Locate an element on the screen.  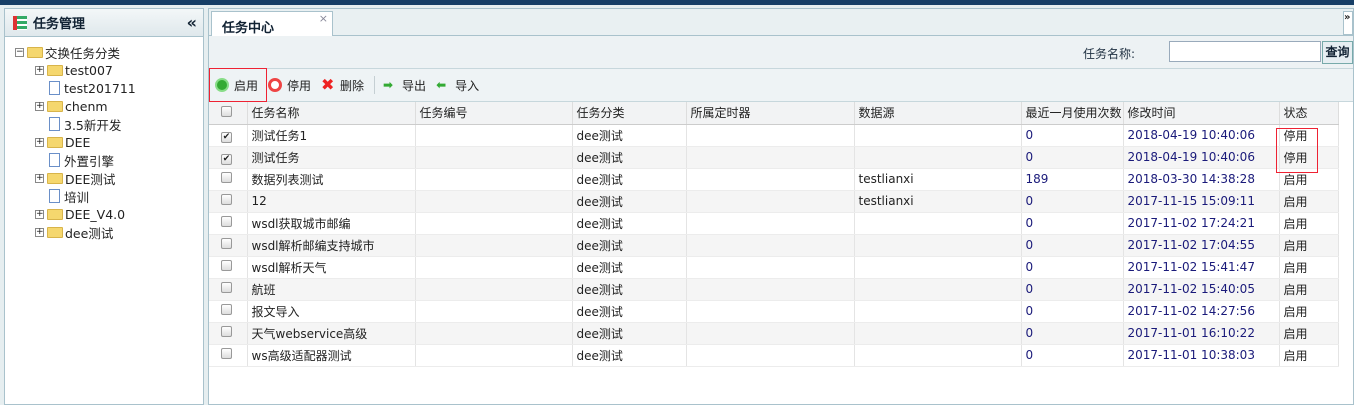
disable-button: 停用 is located at coordinates (289, 85).